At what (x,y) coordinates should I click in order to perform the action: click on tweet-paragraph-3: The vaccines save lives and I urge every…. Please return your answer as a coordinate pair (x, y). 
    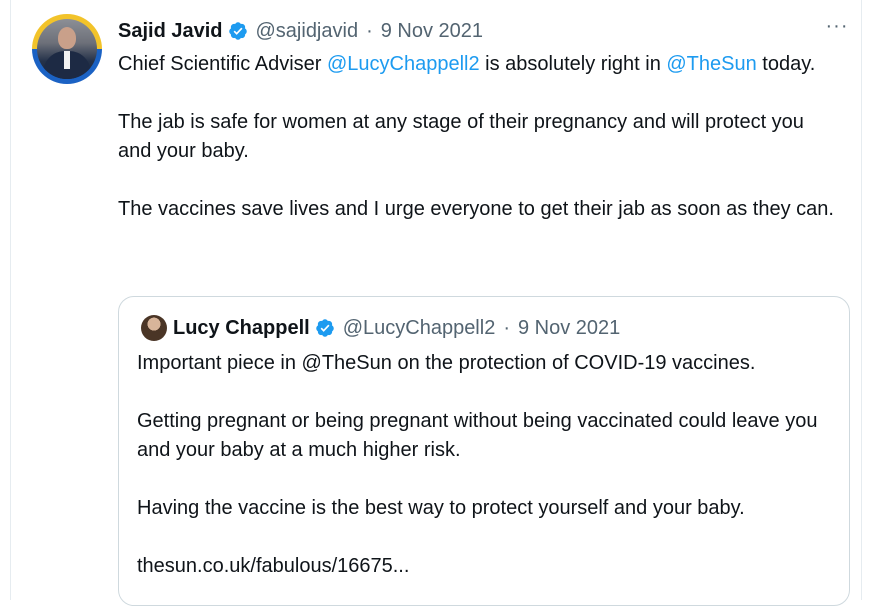
    Looking at the image, I should click on (476, 209).